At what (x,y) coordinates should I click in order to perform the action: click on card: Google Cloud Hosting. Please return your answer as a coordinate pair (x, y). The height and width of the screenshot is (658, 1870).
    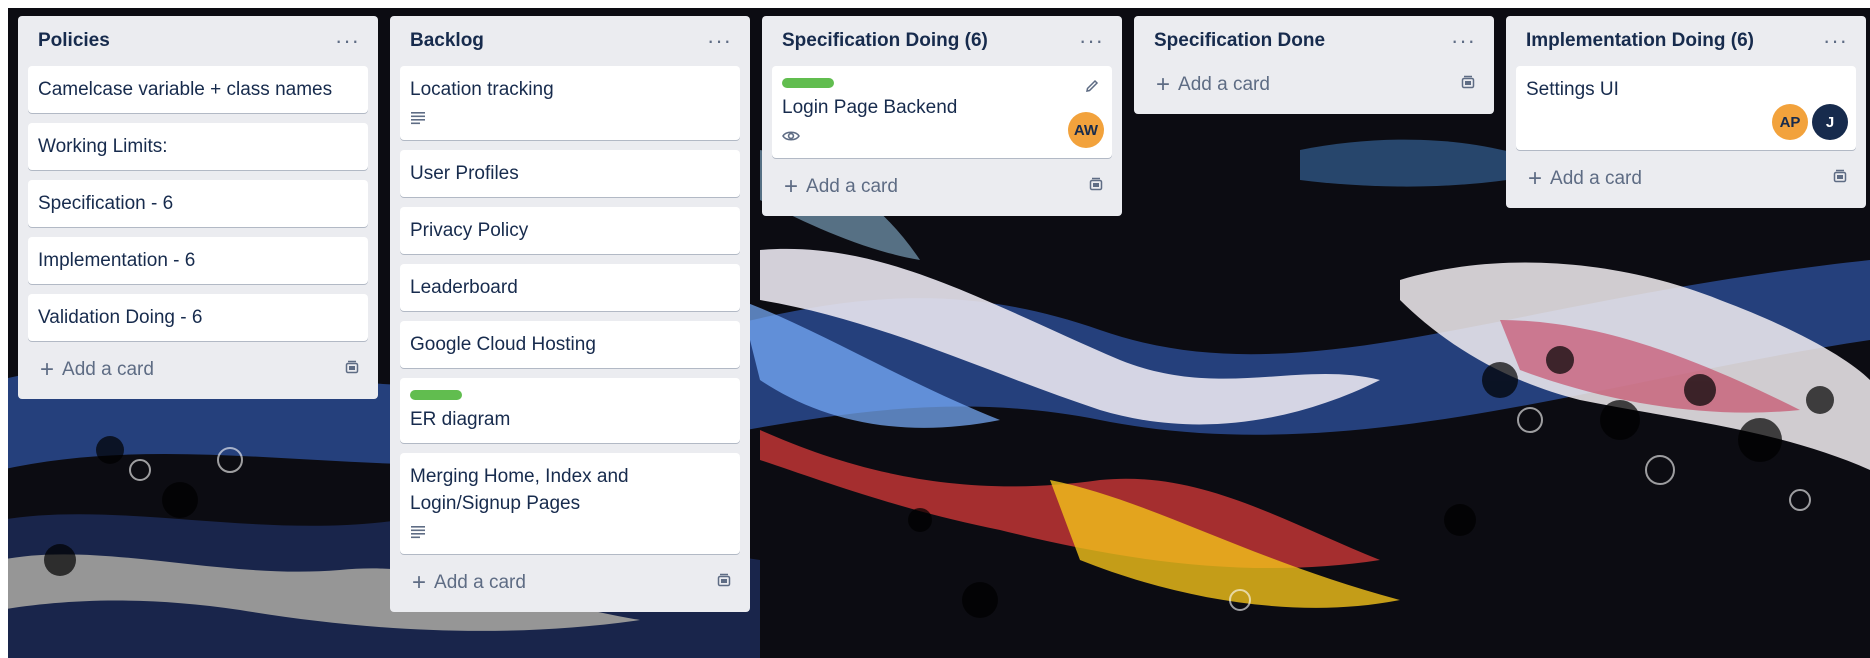
    Looking at the image, I should click on (570, 344).